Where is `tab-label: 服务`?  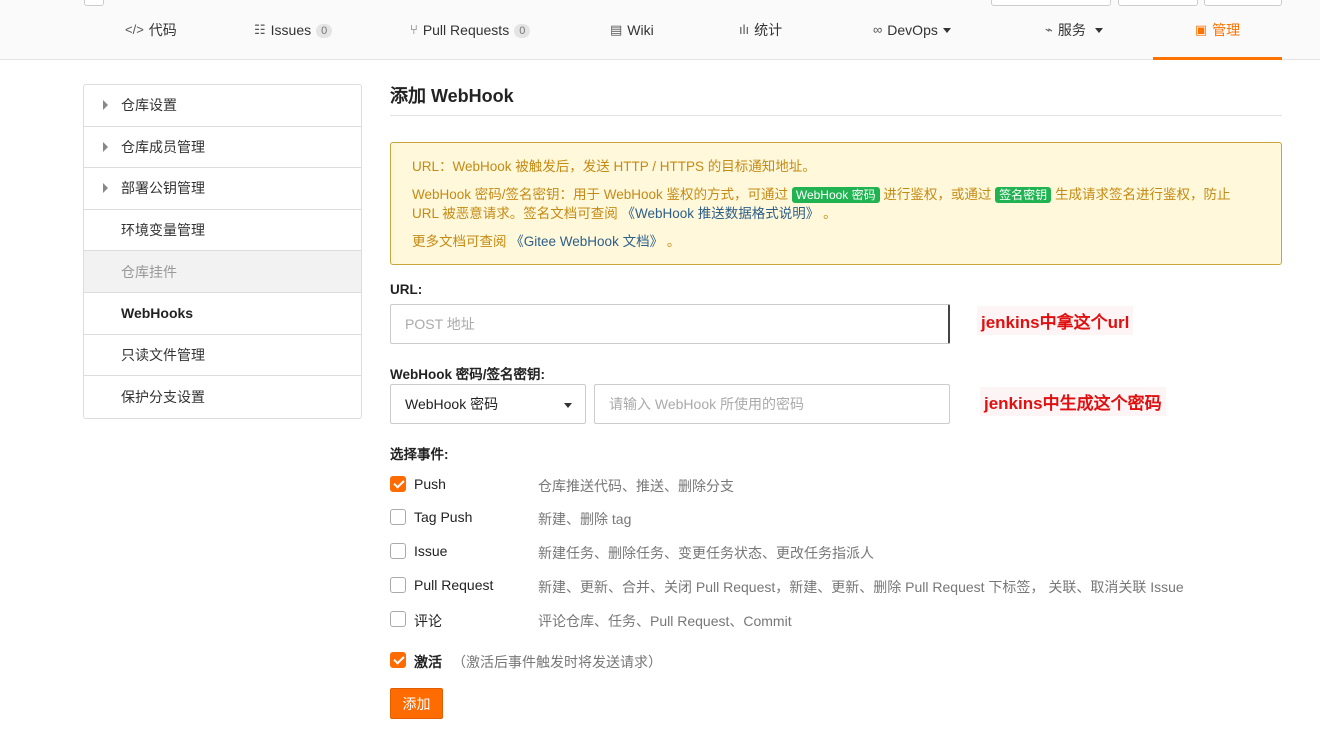
tab-label: 服务 is located at coordinates (1071, 30).